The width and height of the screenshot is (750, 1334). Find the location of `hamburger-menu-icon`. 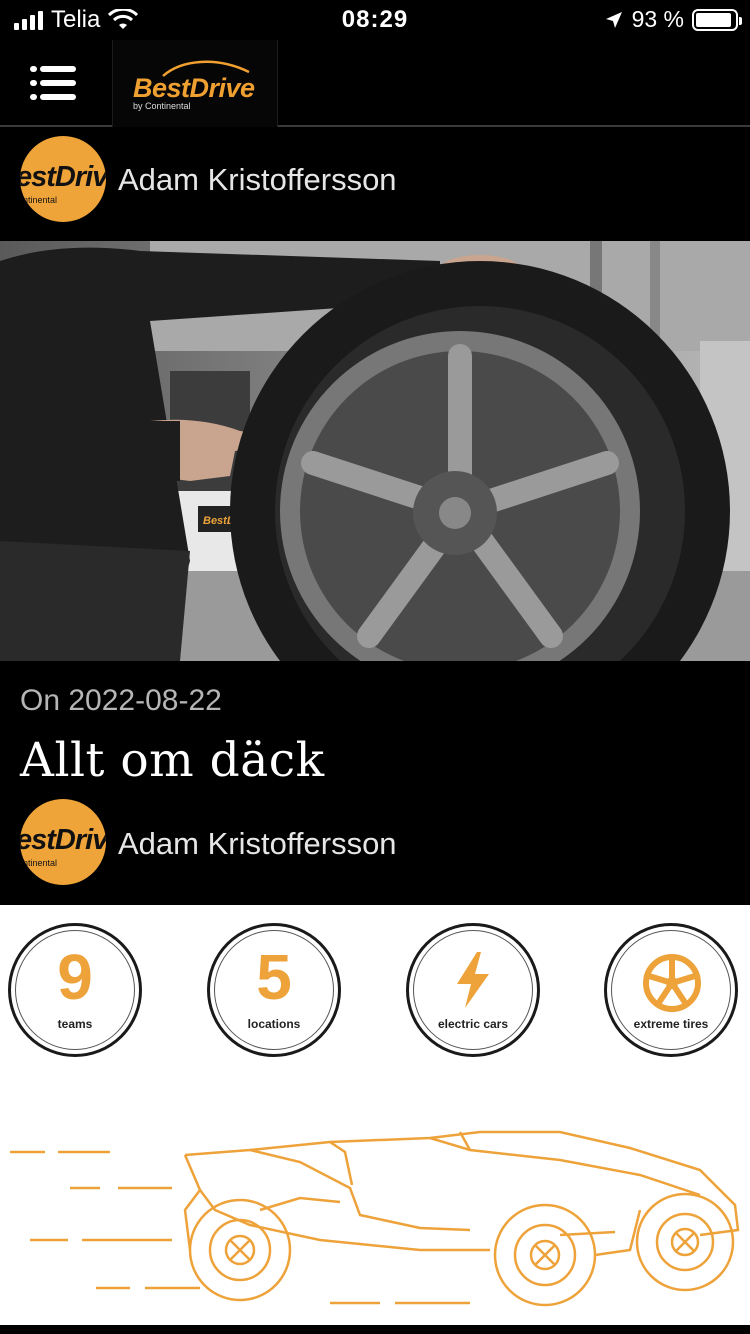

hamburger-menu-icon is located at coordinates (54, 83).